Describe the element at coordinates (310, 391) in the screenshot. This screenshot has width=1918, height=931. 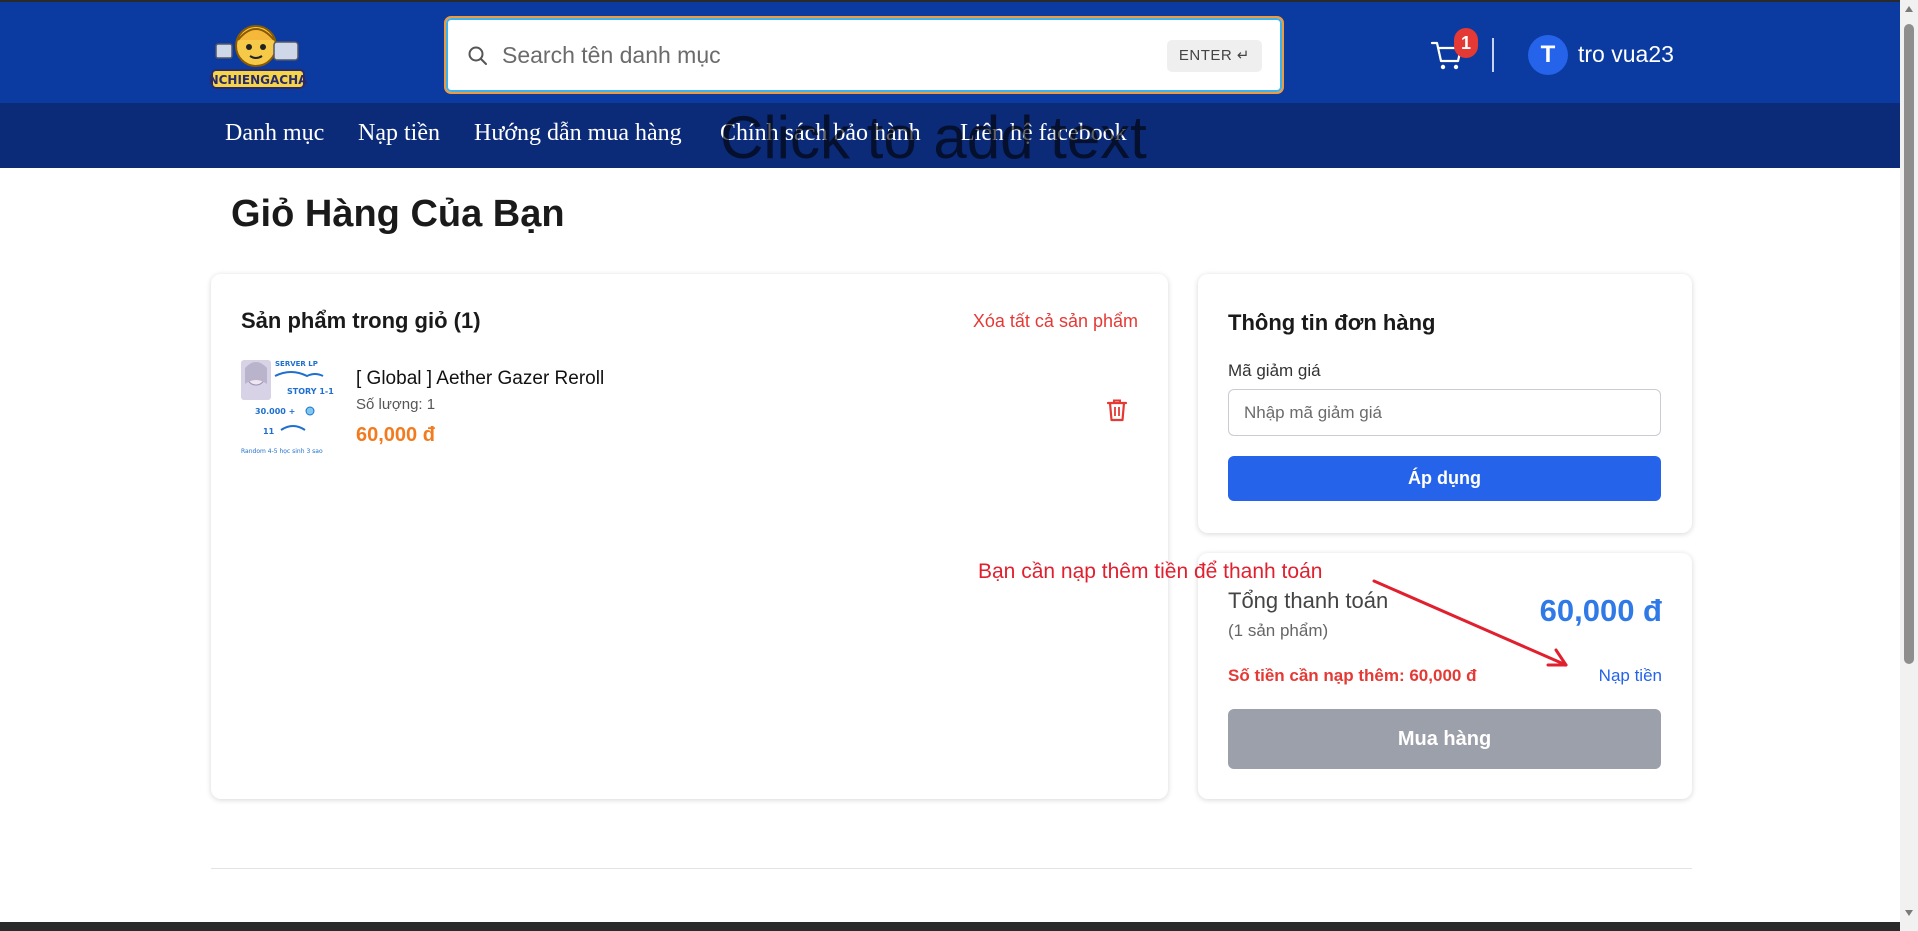
I see `thumb-story-text: STORY 1-1` at that location.